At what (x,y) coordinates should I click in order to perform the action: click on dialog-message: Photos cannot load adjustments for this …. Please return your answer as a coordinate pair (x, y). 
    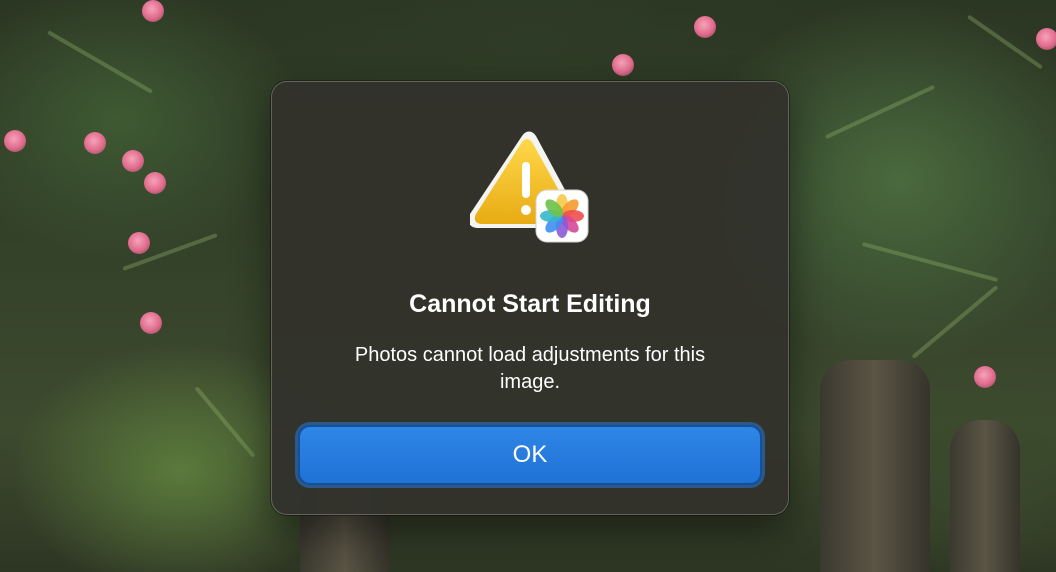
    Looking at the image, I should click on (530, 368).